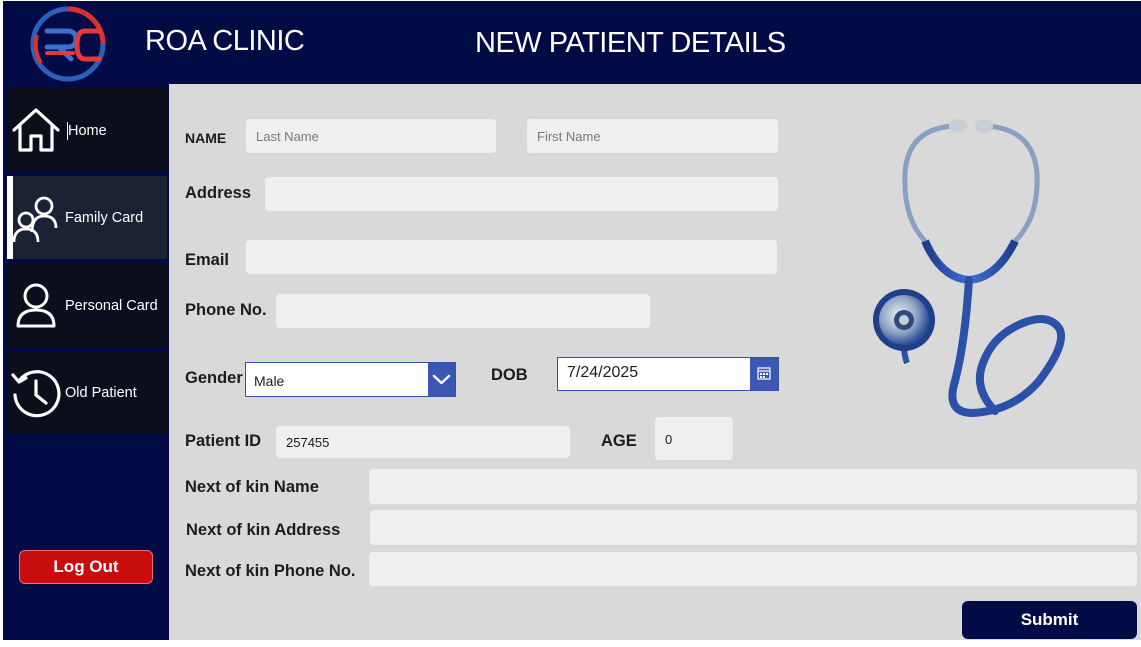 This screenshot has width=1141, height=647. I want to click on age-field: 0, so click(694, 438).